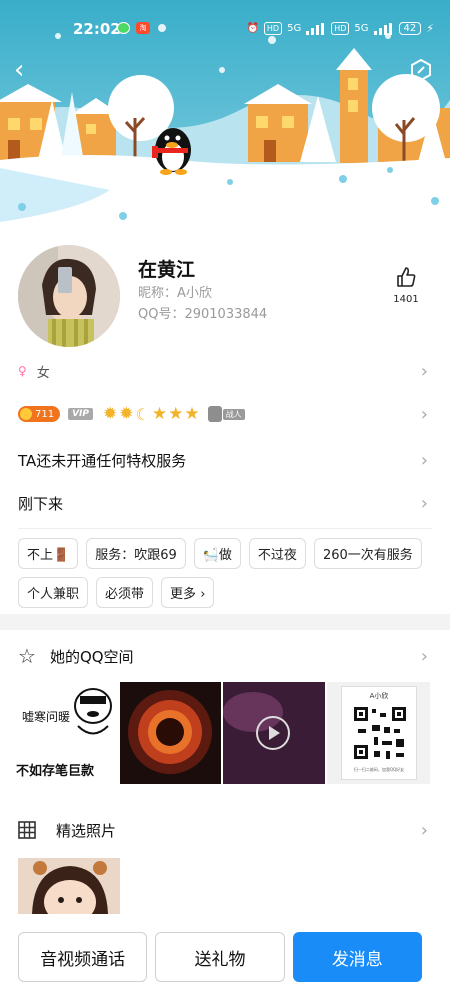 This screenshot has width=450, height=1000. I want to click on featured-photos-title: 精选照片, so click(86, 830).